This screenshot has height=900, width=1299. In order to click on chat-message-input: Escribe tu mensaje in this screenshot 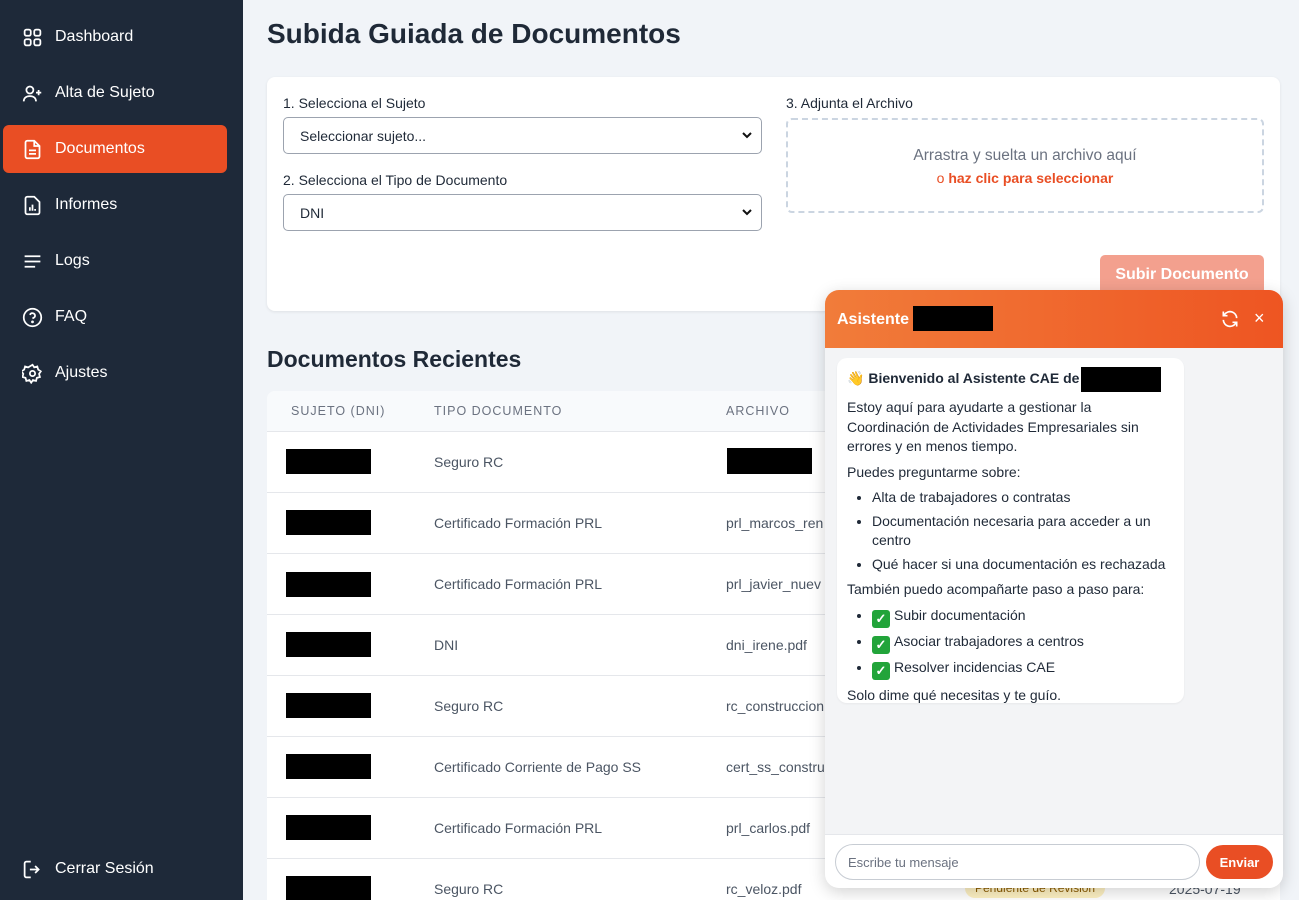, I will do `click(1017, 862)`.